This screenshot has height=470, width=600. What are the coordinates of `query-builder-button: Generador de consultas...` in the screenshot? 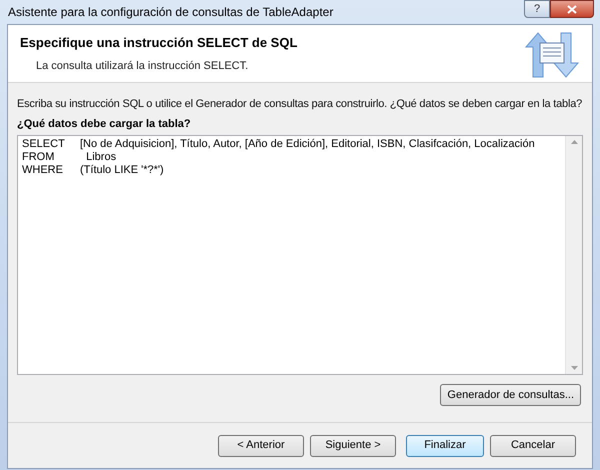 It's located at (510, 395).